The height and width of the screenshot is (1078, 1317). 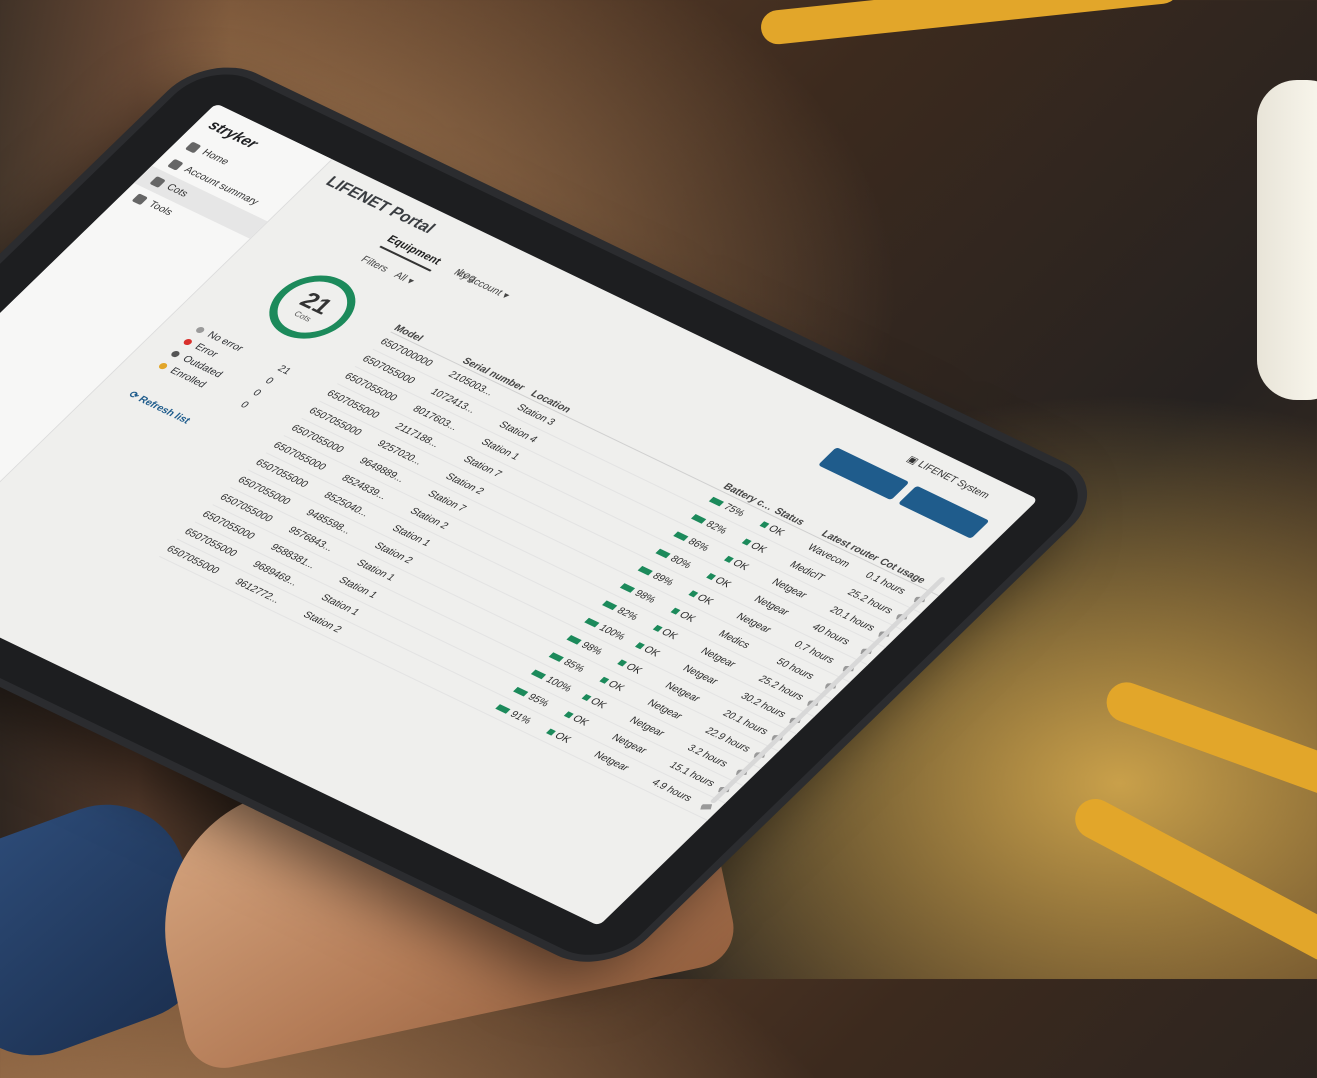 I want to click on sidebar-item-label: Cots, so click(x=177, y=191).